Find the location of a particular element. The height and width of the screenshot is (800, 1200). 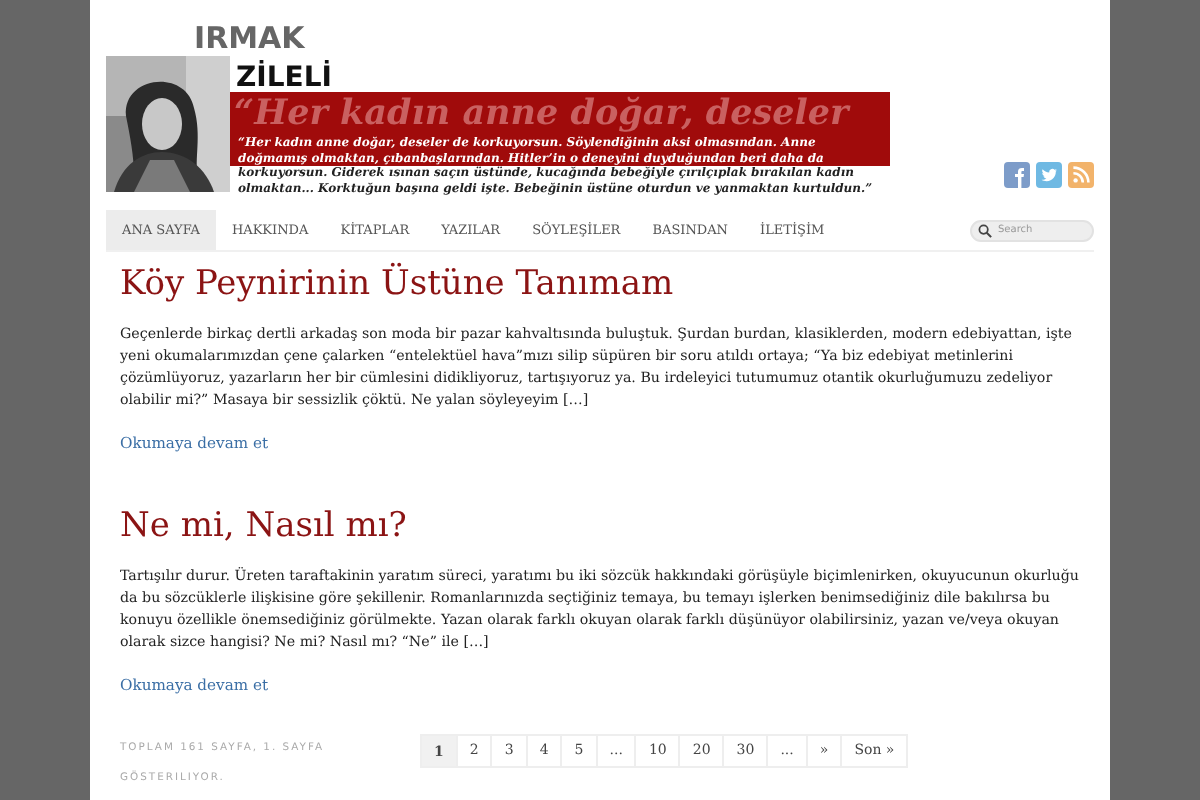

rss-icon is located at coordinates (1081, 175).